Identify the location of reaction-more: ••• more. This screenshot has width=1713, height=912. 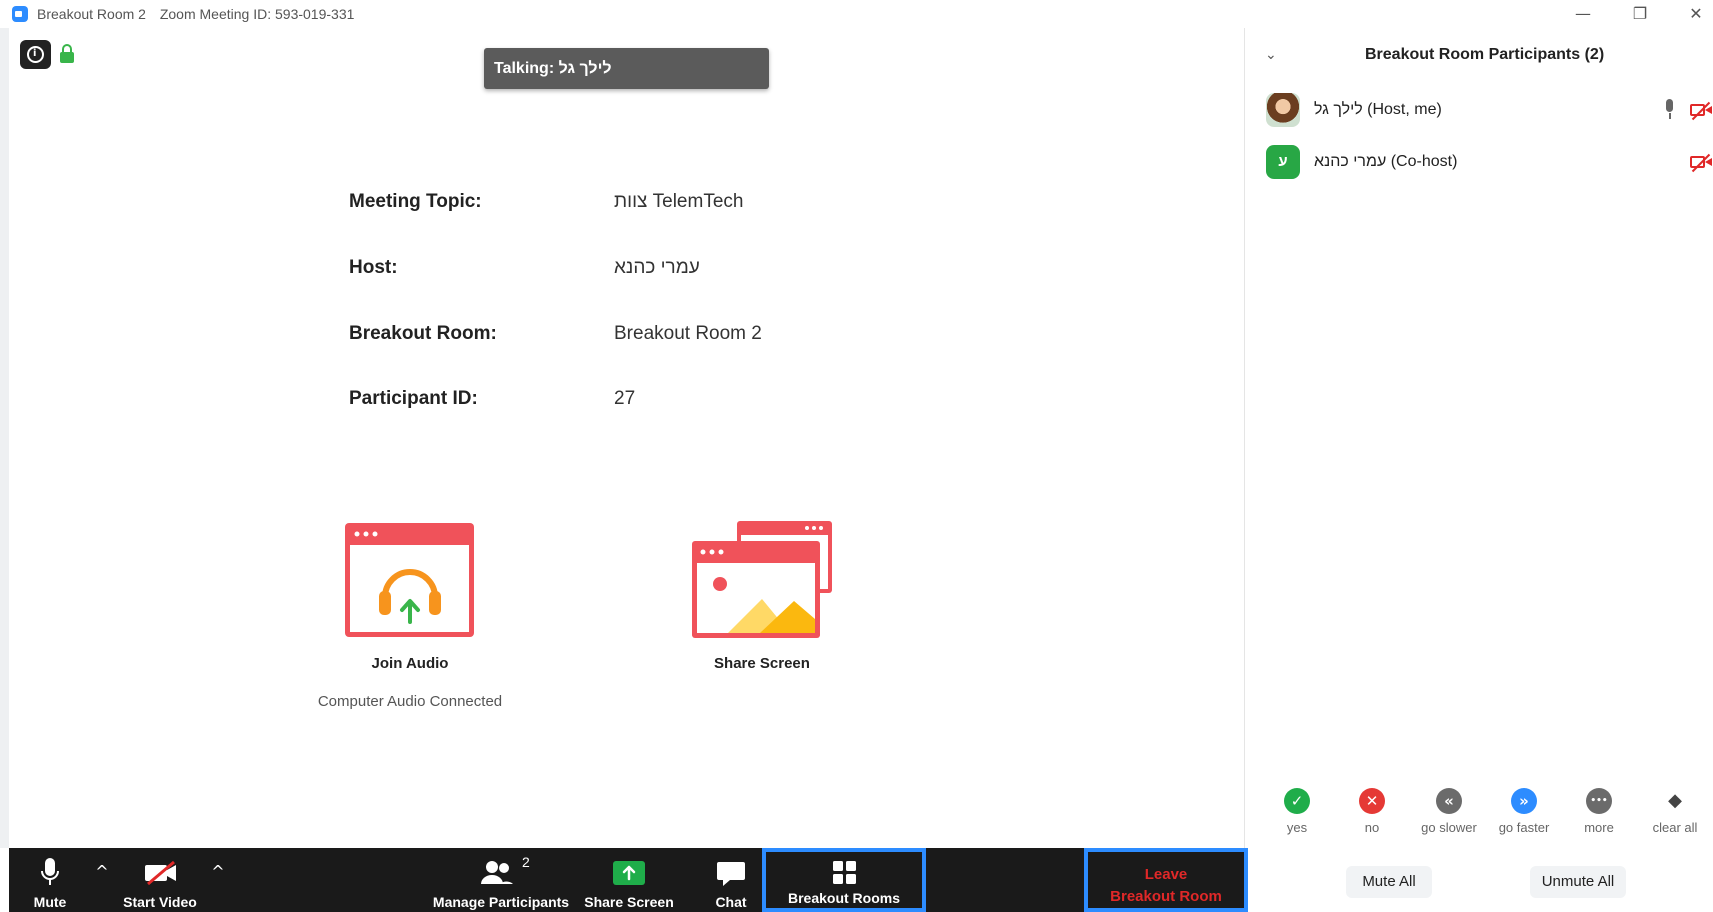
(1599, 811).